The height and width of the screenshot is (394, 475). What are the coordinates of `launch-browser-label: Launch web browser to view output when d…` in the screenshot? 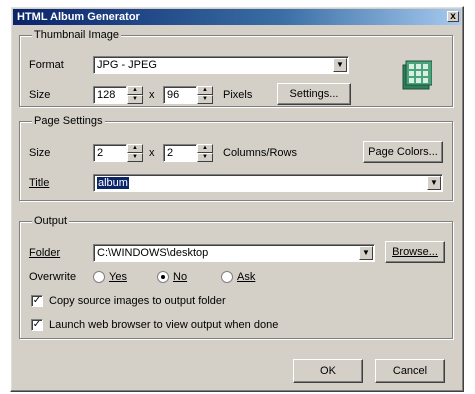 It's located at (163, 325).